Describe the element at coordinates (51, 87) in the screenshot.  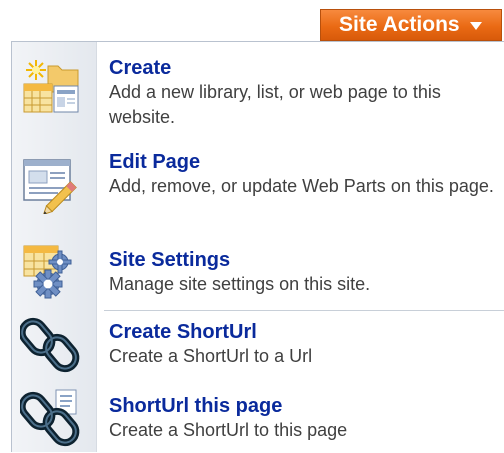
I see `create-icon` at that location.